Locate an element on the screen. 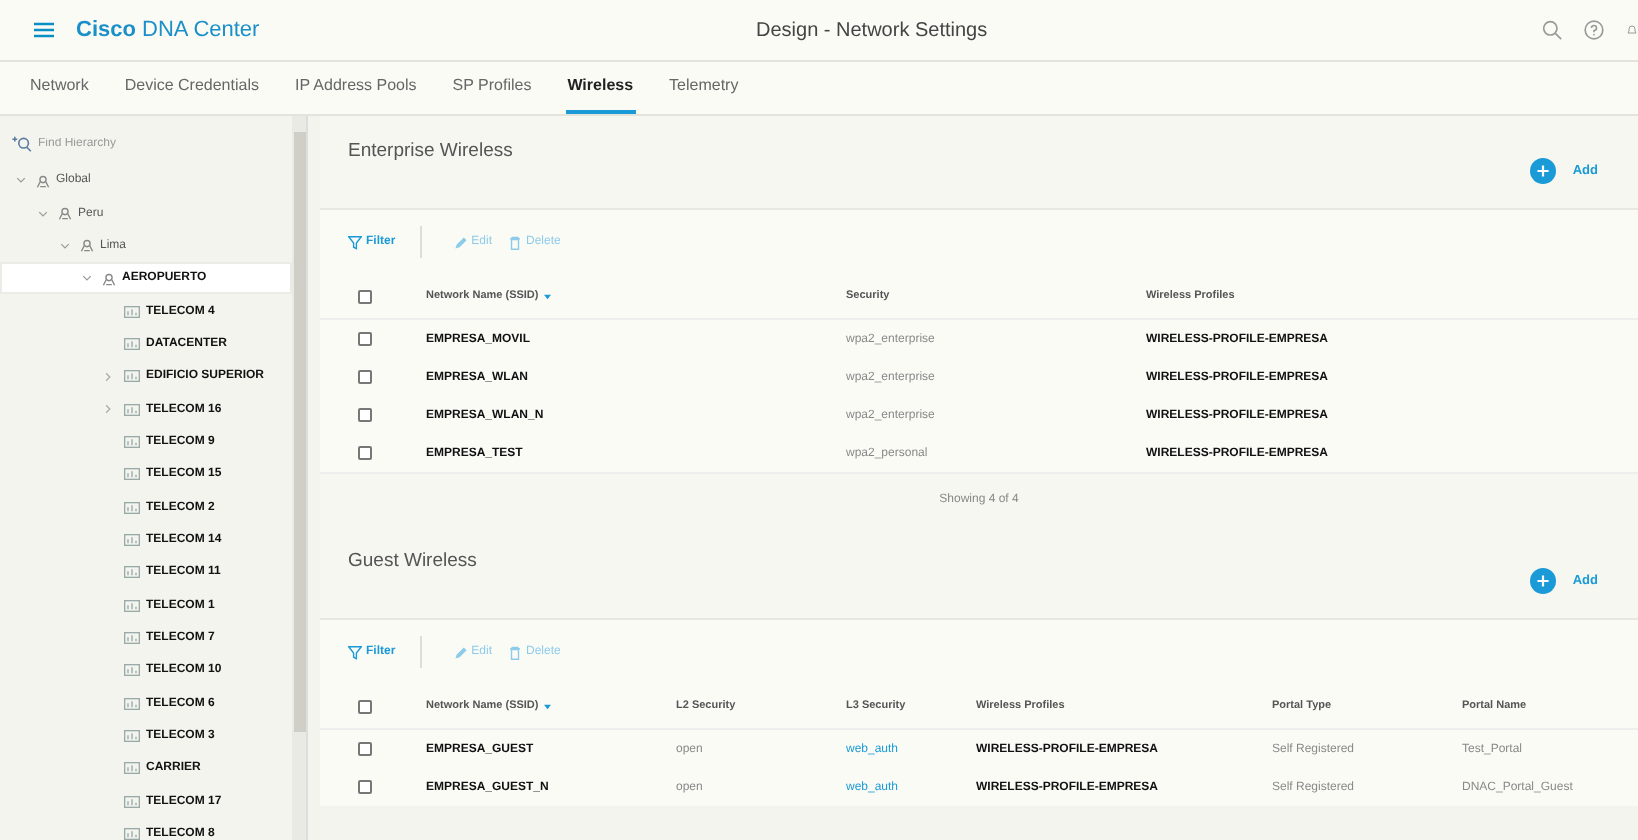 This screenshot has height=840, width=1638. bell-icon is located at coordinates (1632, 30).